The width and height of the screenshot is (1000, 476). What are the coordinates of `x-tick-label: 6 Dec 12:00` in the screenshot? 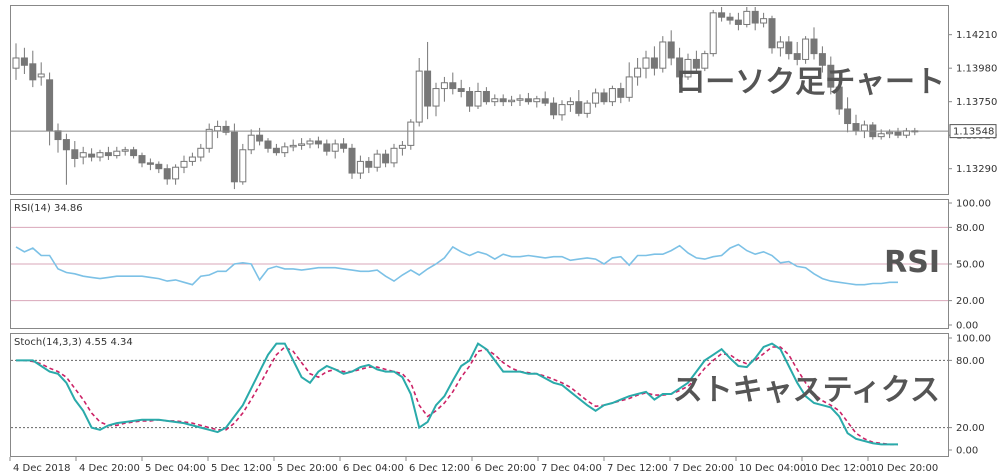 It's located at (439, 468).